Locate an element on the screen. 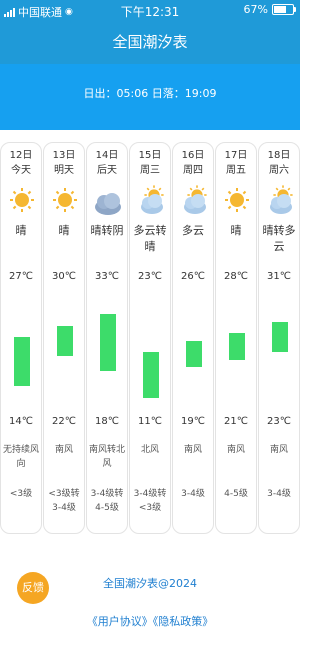 Image resolution: width=320 pixels, height=650 pixels. forecast-date: 14日 is located at coordinates (107, 155).